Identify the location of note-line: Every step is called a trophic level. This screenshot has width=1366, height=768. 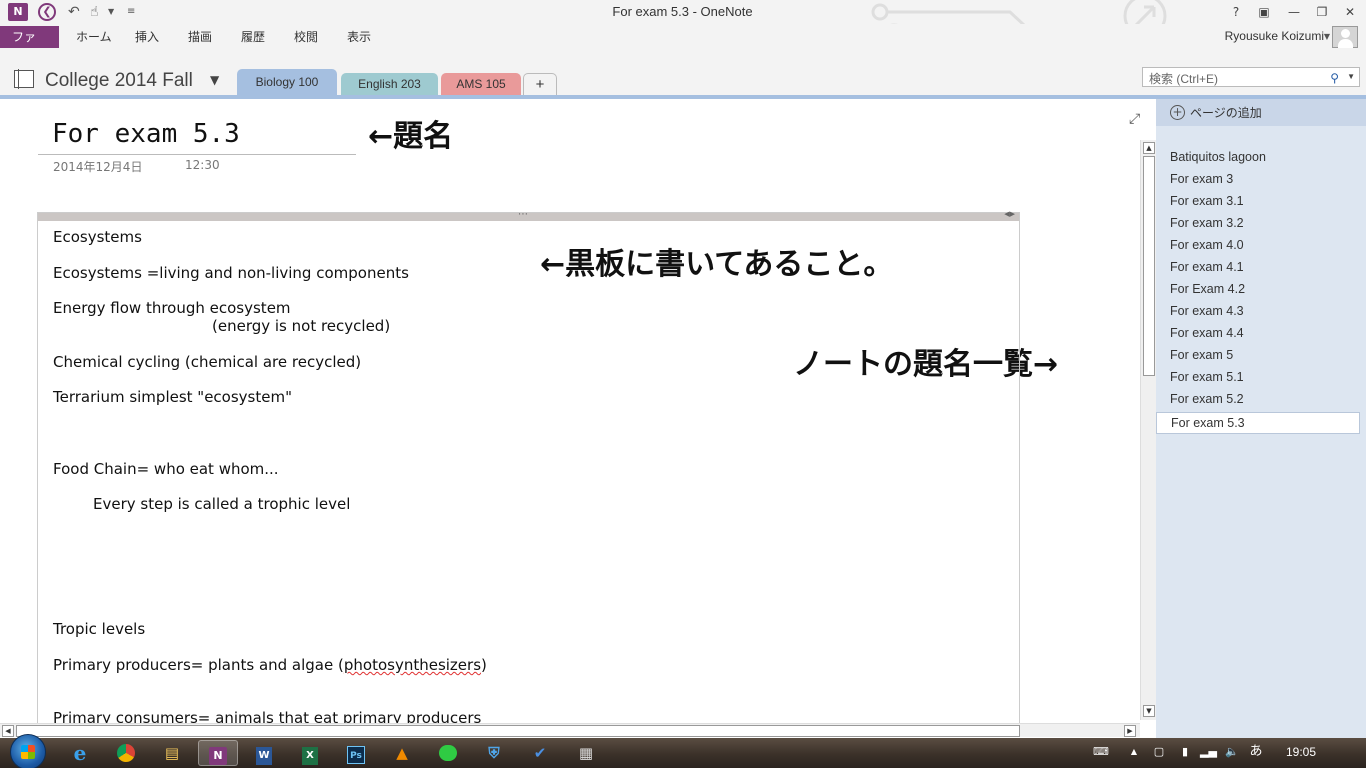
(221, 504).